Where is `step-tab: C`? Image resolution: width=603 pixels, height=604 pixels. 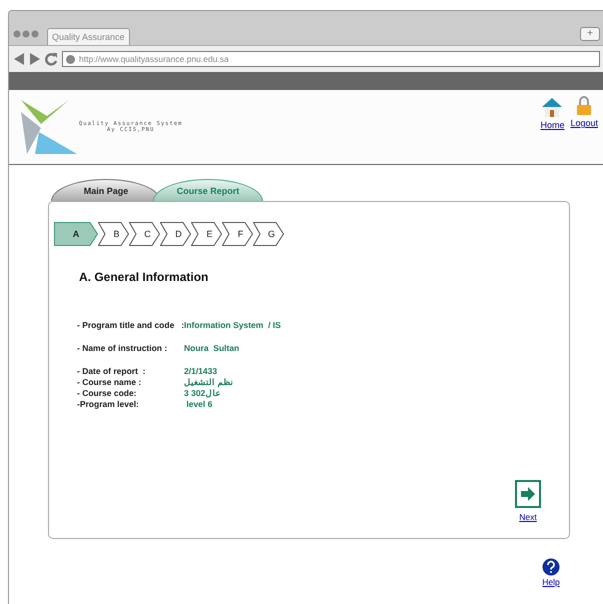 step-tab: C is located at coordinates (144, 234).